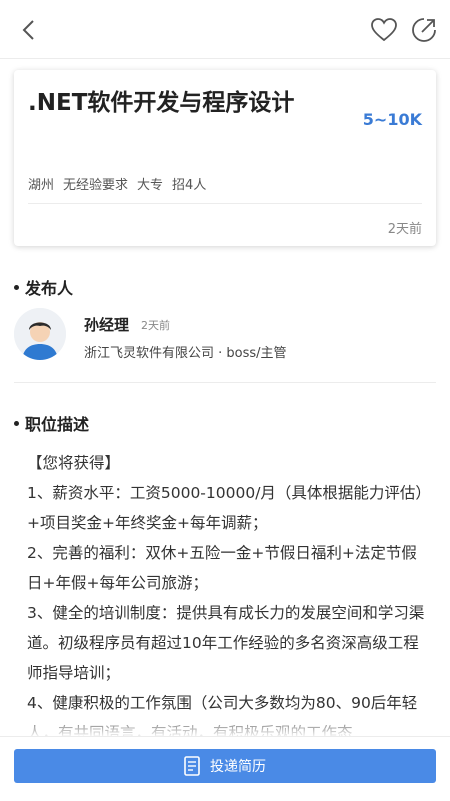 Image resolution: width=450 pixels, height=801 pixels. What do you see at coordinates (238, 767) in the screenshot?
I see `apply-button-label: 投递简历` at bounding box center [238, 767].